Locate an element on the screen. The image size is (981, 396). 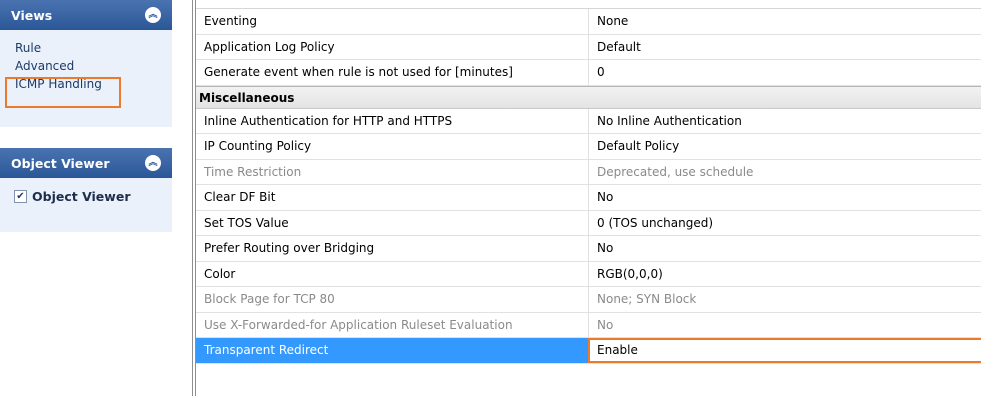
property-value: RGB(0,0,0) is located at coordinates (630, 274).